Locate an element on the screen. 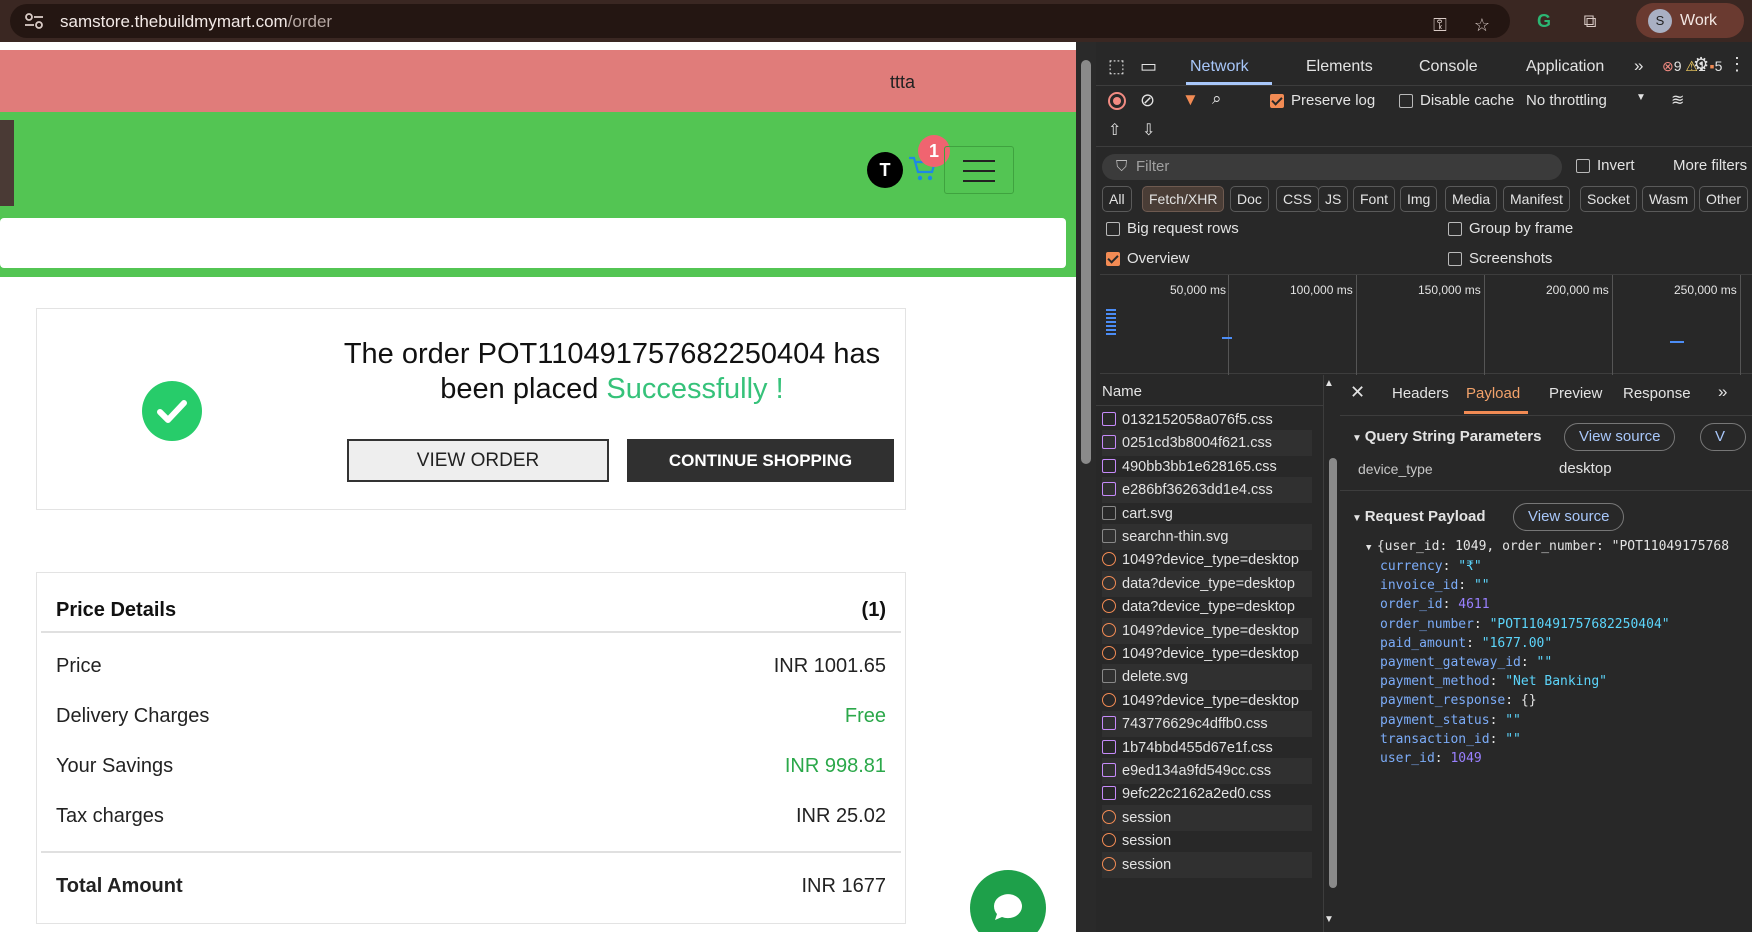  type-filter-css: CSS is located at coordinates (1297, 199).